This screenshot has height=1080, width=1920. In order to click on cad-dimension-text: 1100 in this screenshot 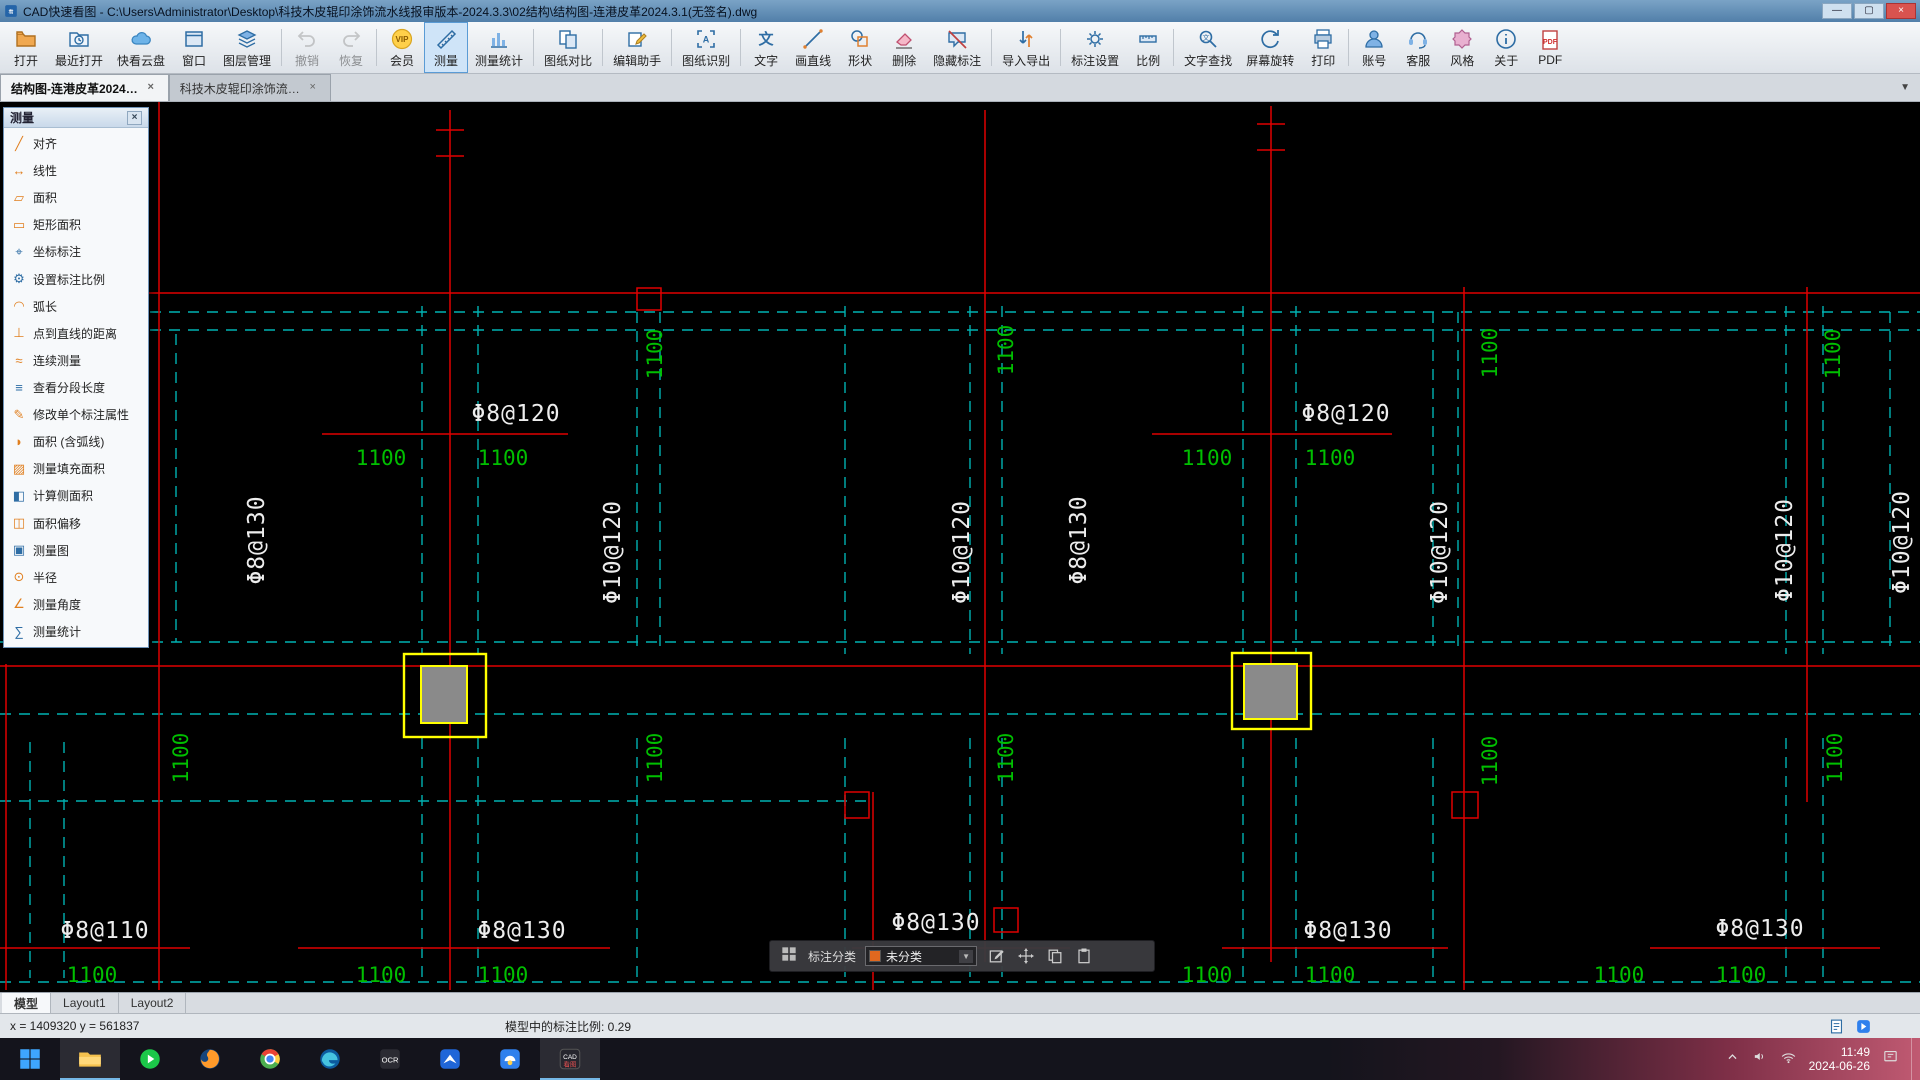, I will do `click(1207, 458)`.